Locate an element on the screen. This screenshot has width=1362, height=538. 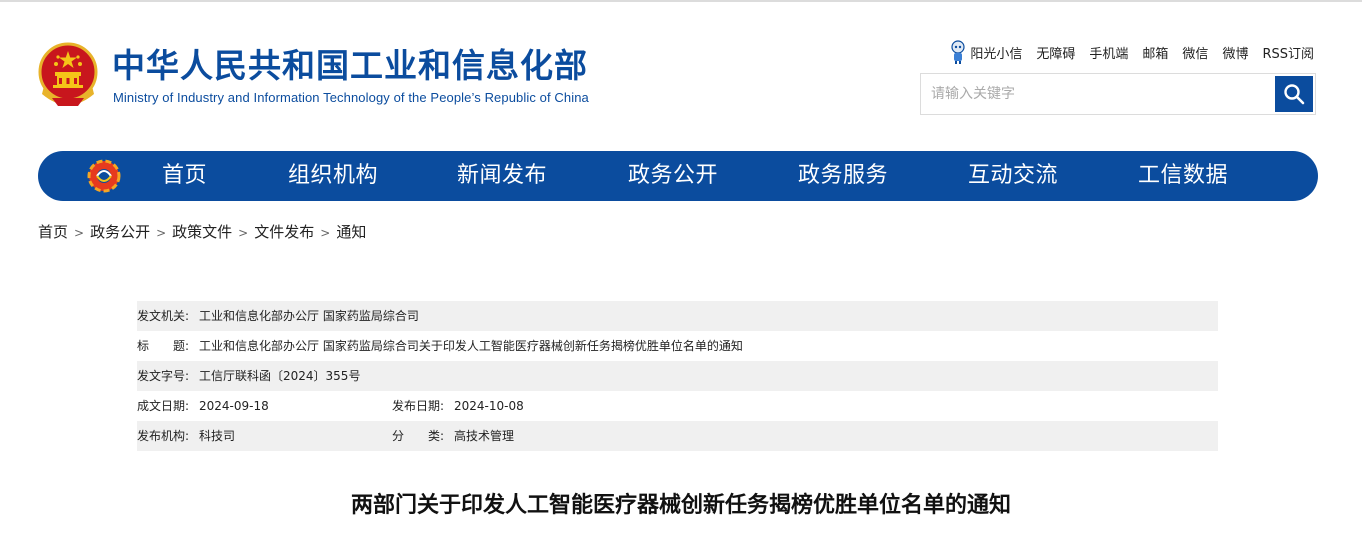
breadcrumb-document-release: 文件发布 is located at coordinates (284, 232).